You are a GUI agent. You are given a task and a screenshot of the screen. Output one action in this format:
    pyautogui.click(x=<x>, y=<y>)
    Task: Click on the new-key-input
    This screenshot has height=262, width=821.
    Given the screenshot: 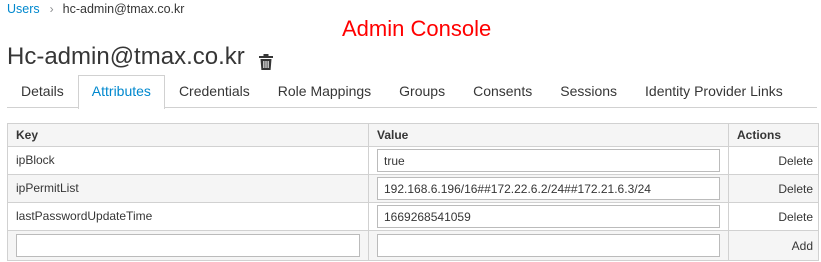 What is the action you would take?
    pyautogui.click(x=188, y=245)
    